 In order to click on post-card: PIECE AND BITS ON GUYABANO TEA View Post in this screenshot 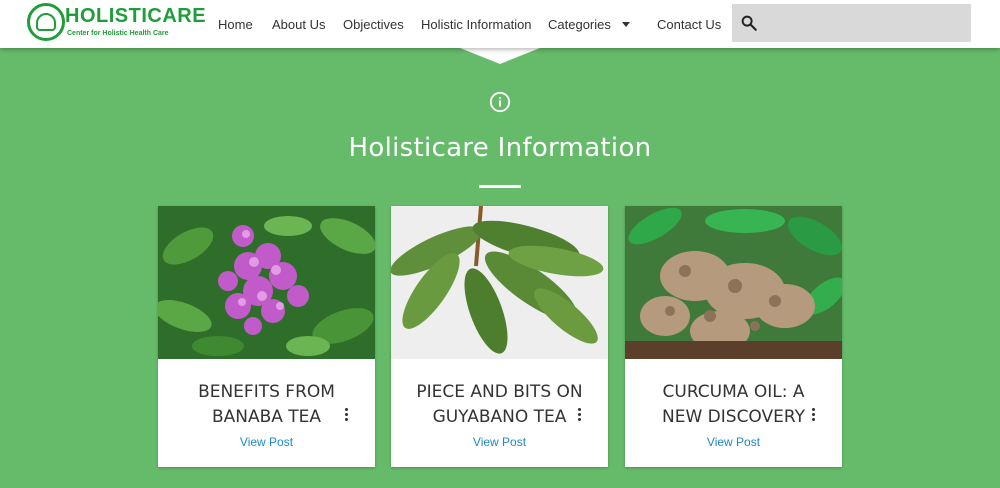, I will do `click(499, 336)`.